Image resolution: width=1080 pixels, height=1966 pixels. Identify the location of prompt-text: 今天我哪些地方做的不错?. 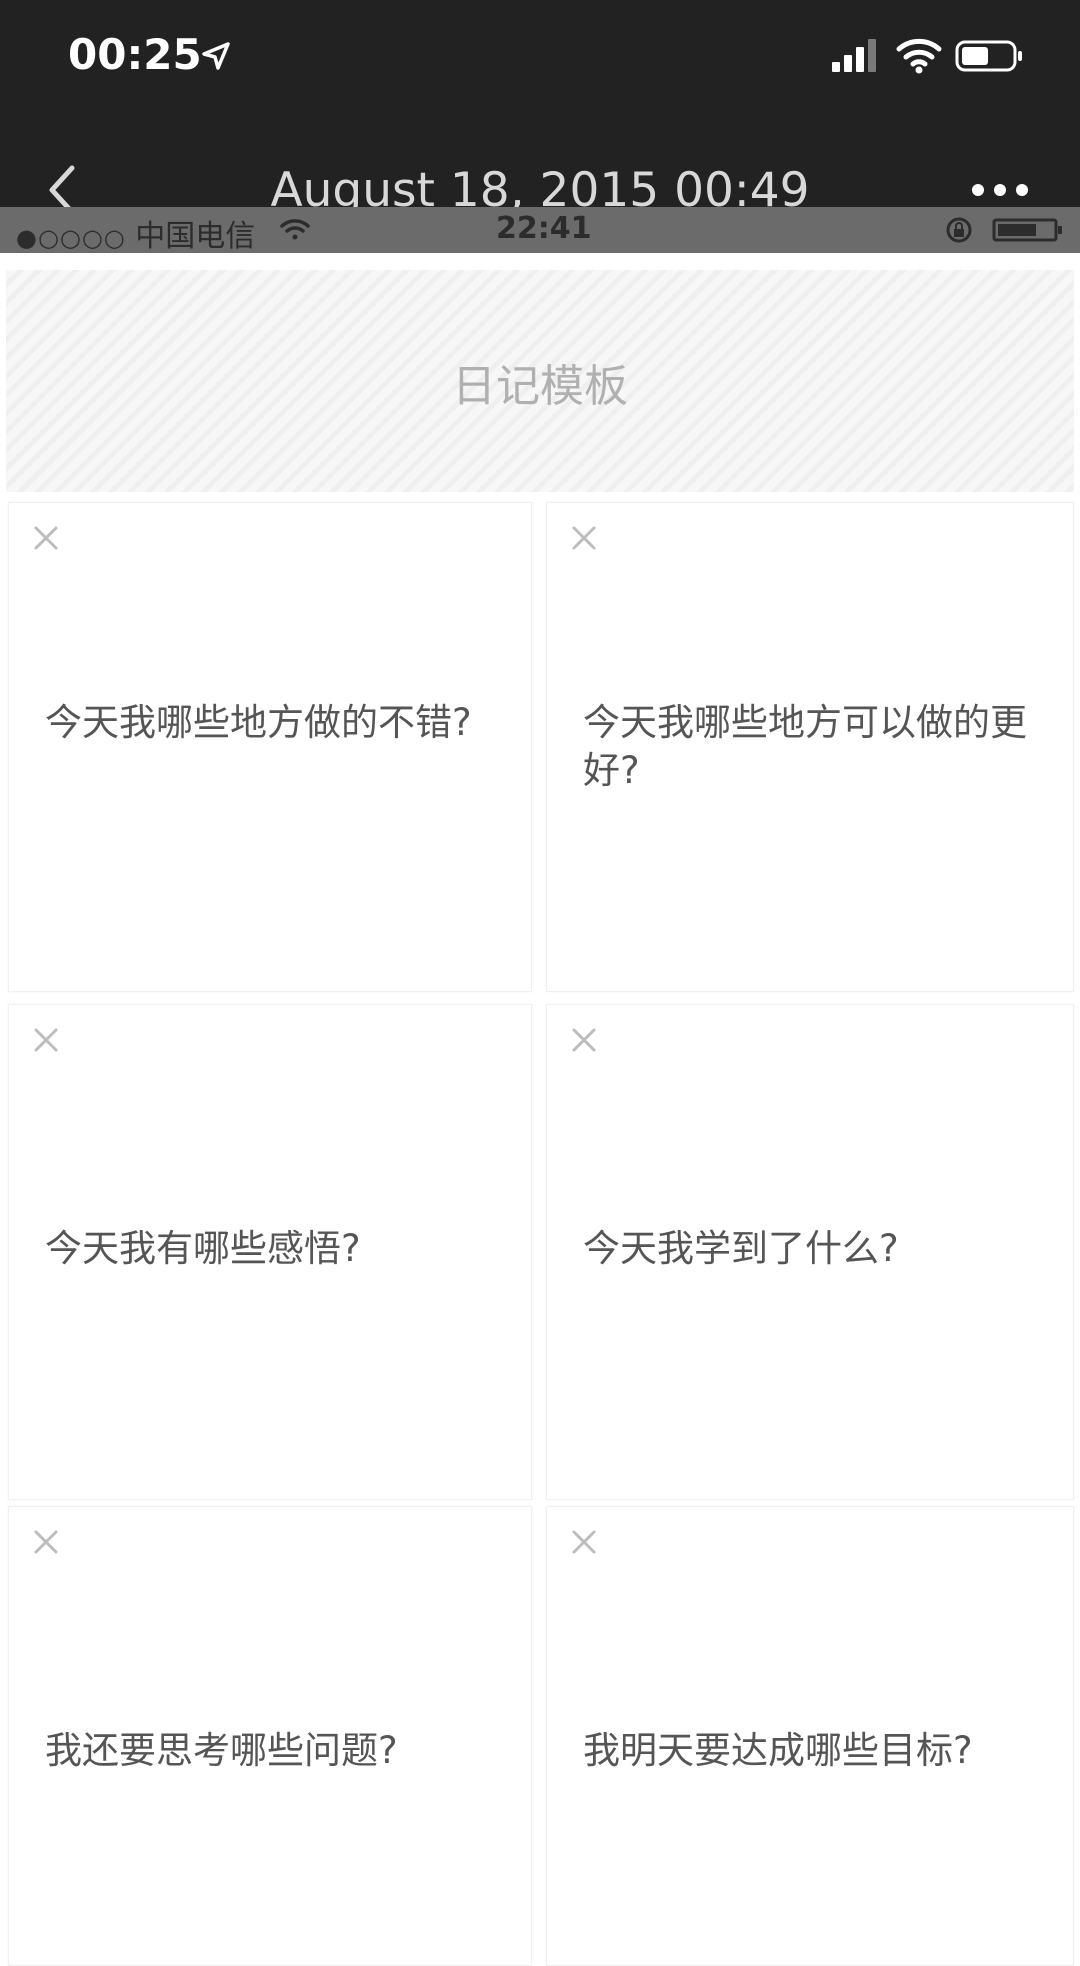
(258, 722).